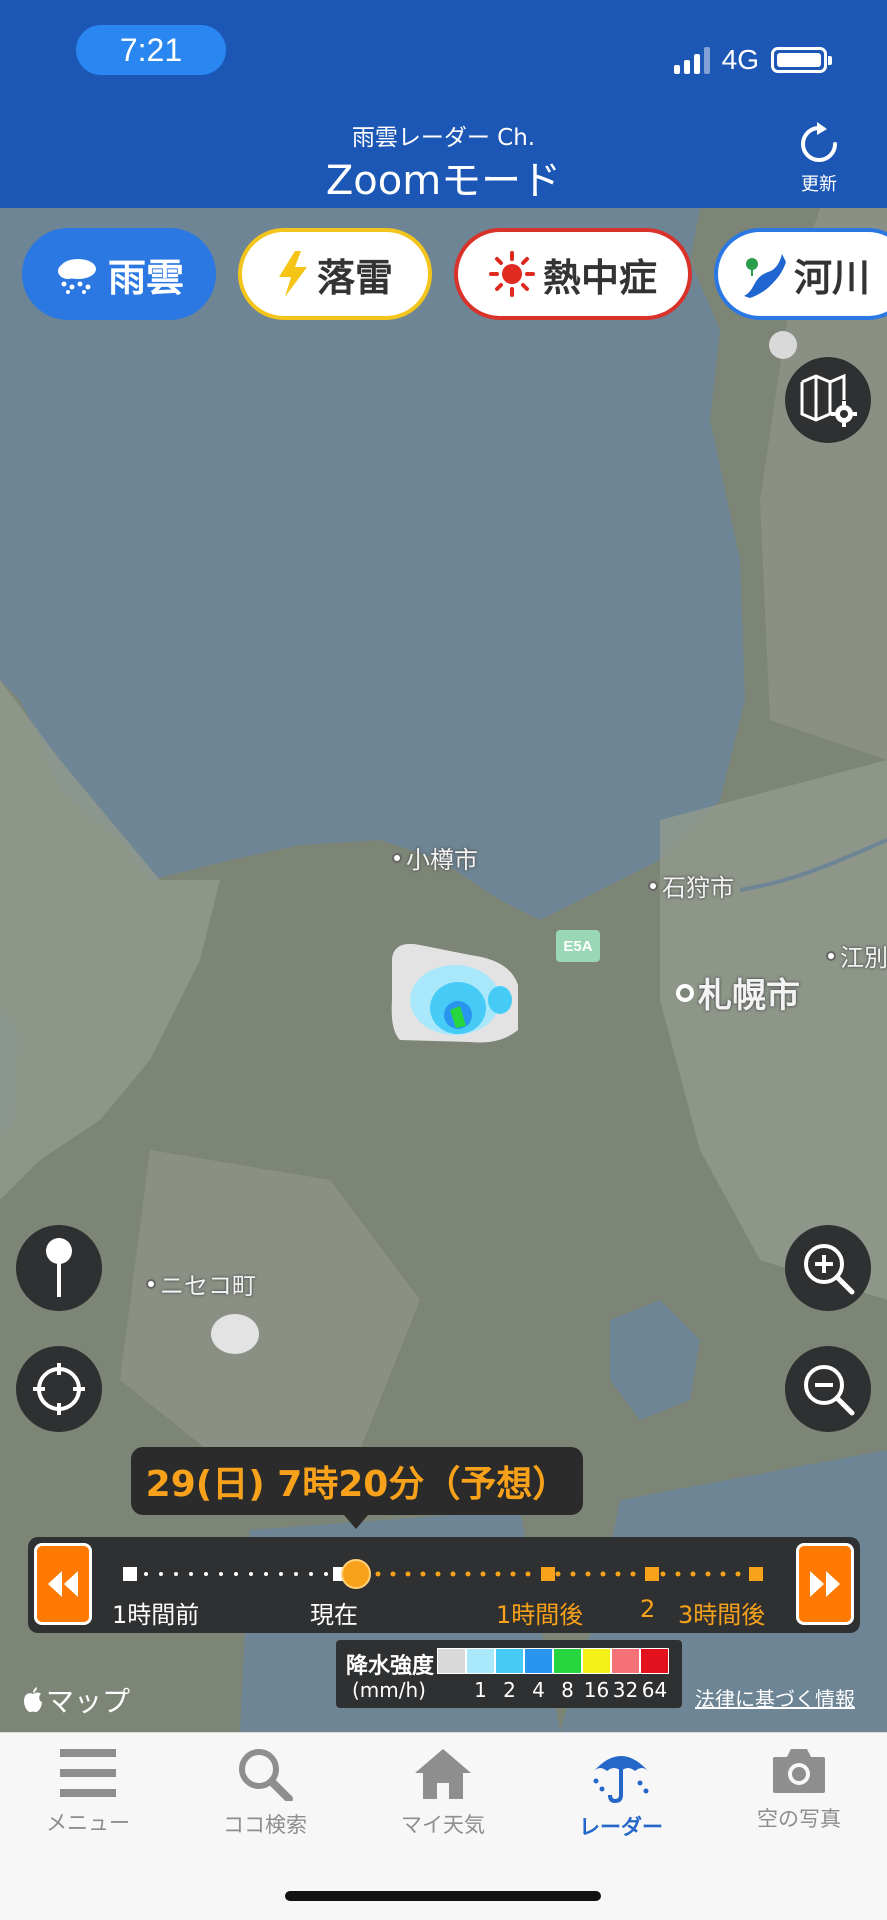  I want to click on tab-menu-label: メニュー, so click(88, 1823).